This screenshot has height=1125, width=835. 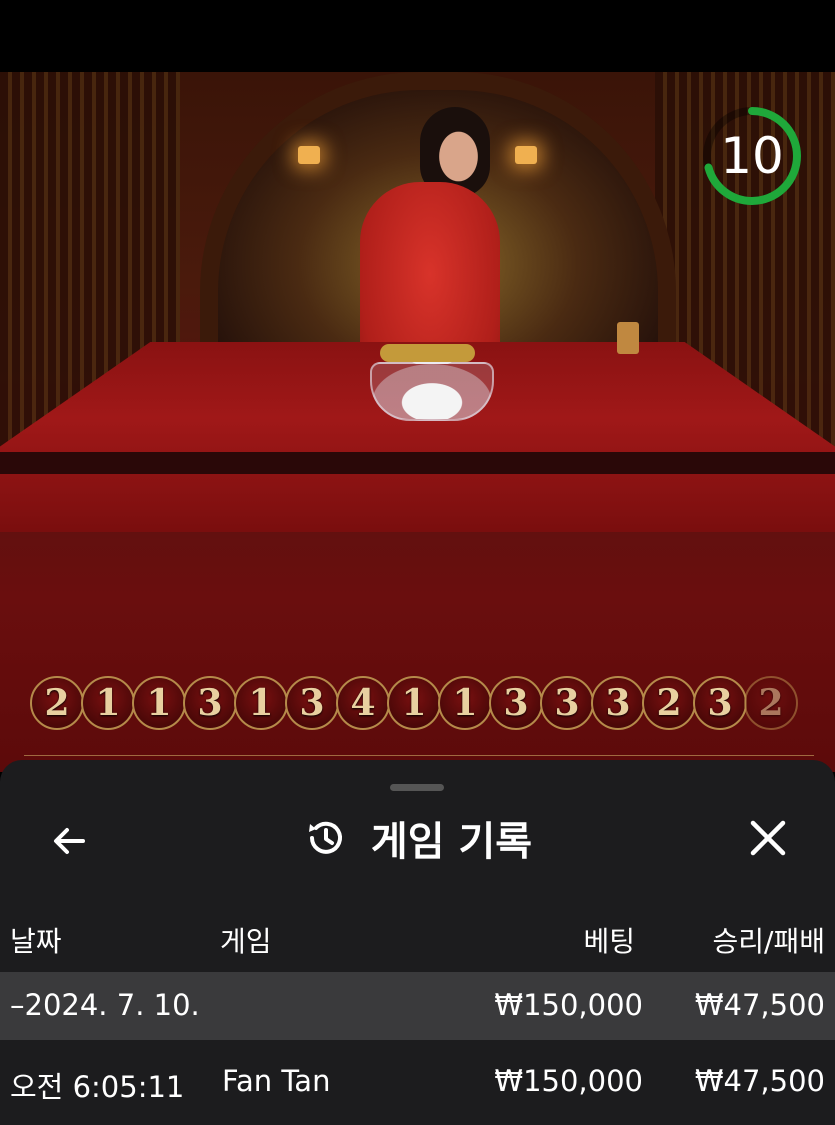 I want to click on row-bet: ₩150,000, so click(x=568, y=1081).